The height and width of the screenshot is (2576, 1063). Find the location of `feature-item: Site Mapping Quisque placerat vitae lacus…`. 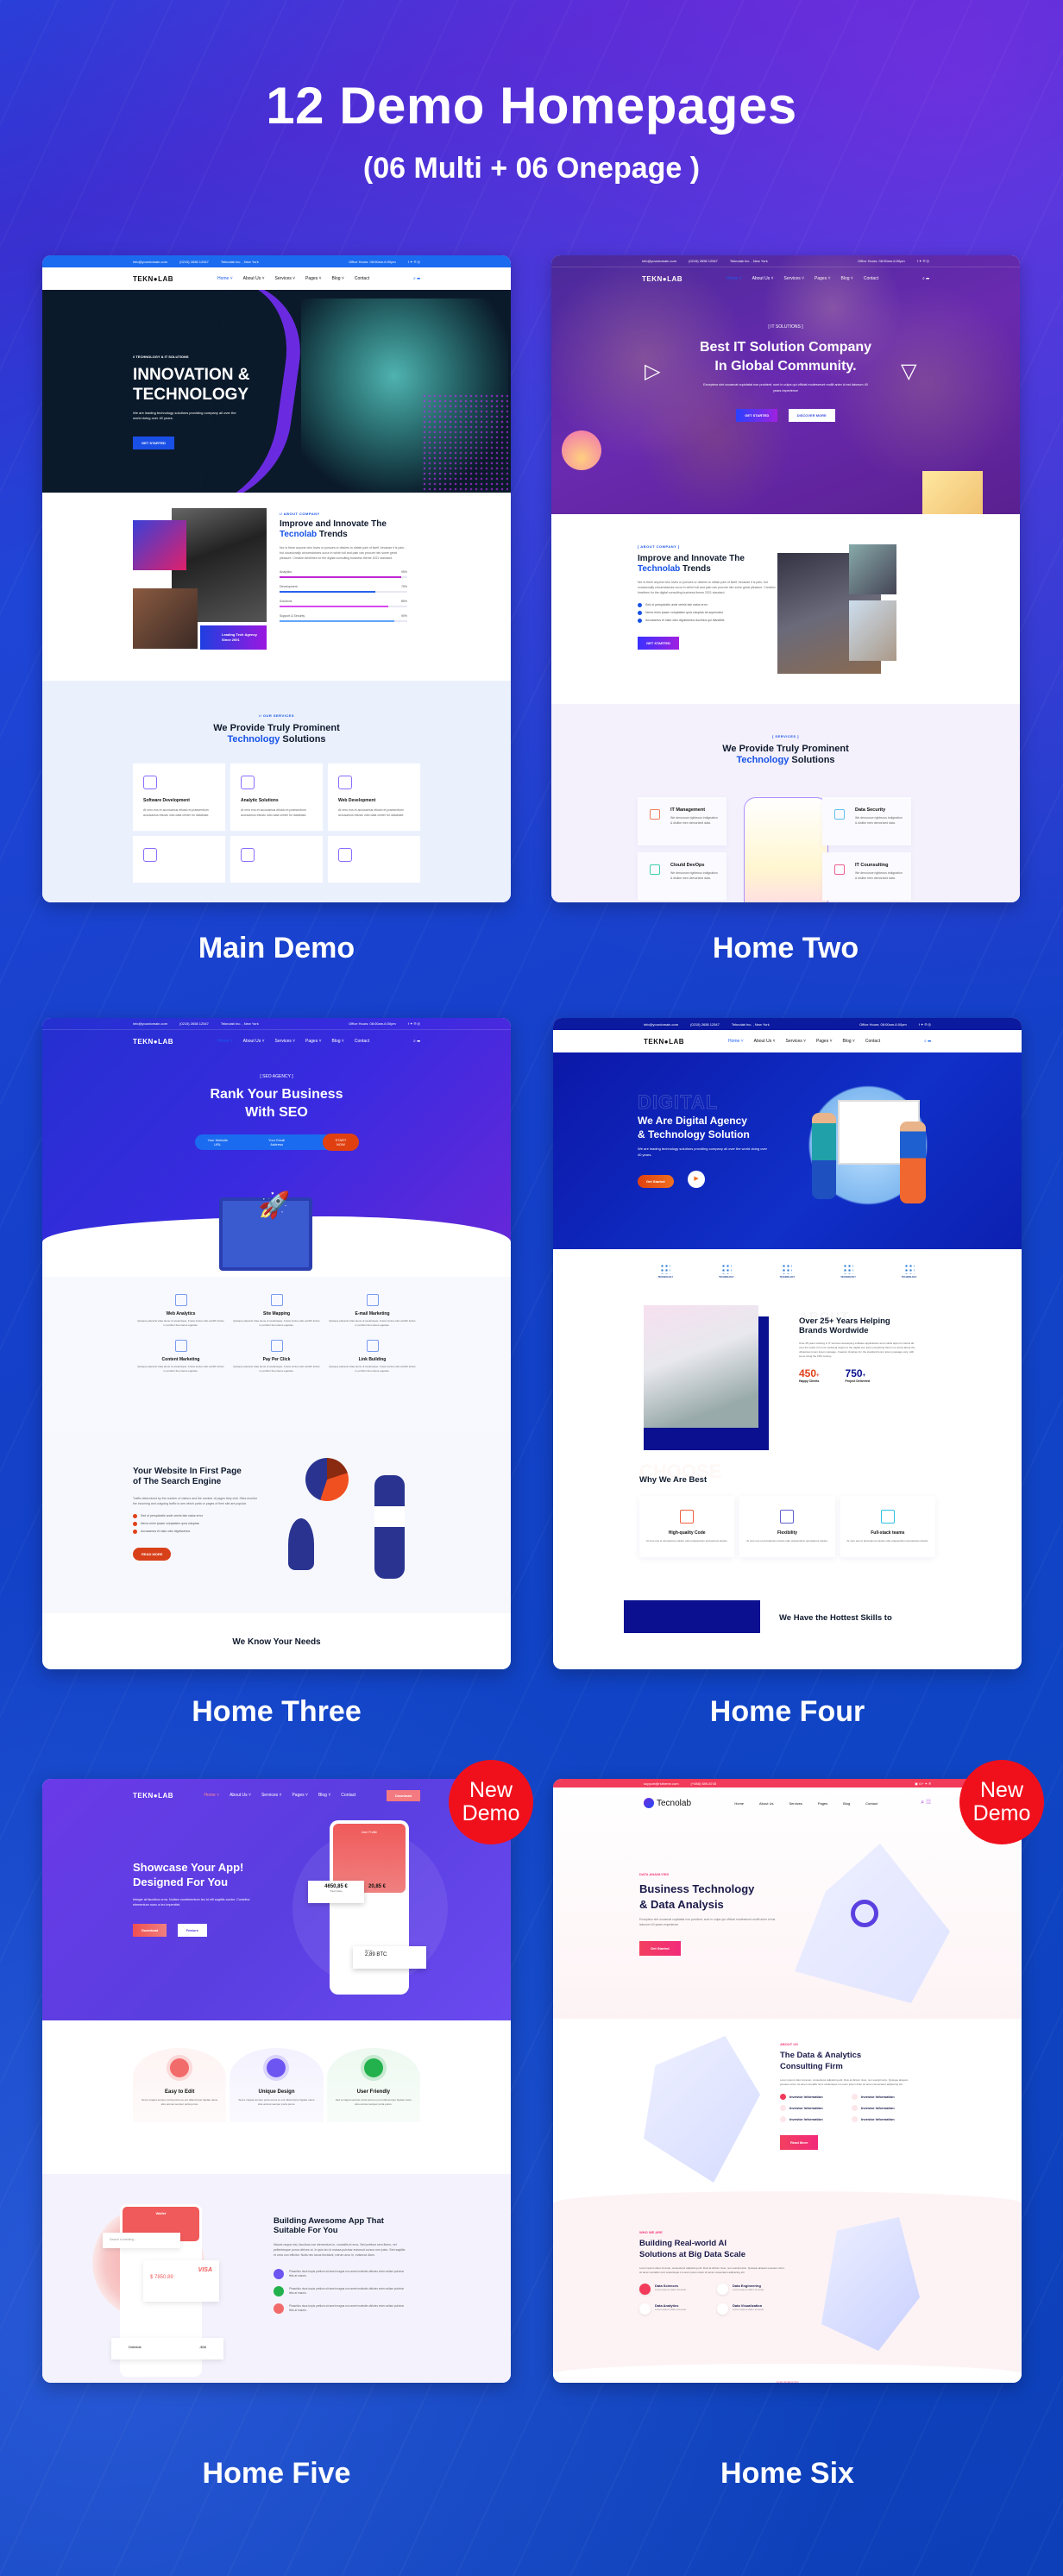

feature-item: Site Mapping Quisque placerat vitae lacus… is located at coordinates (276, 1311).